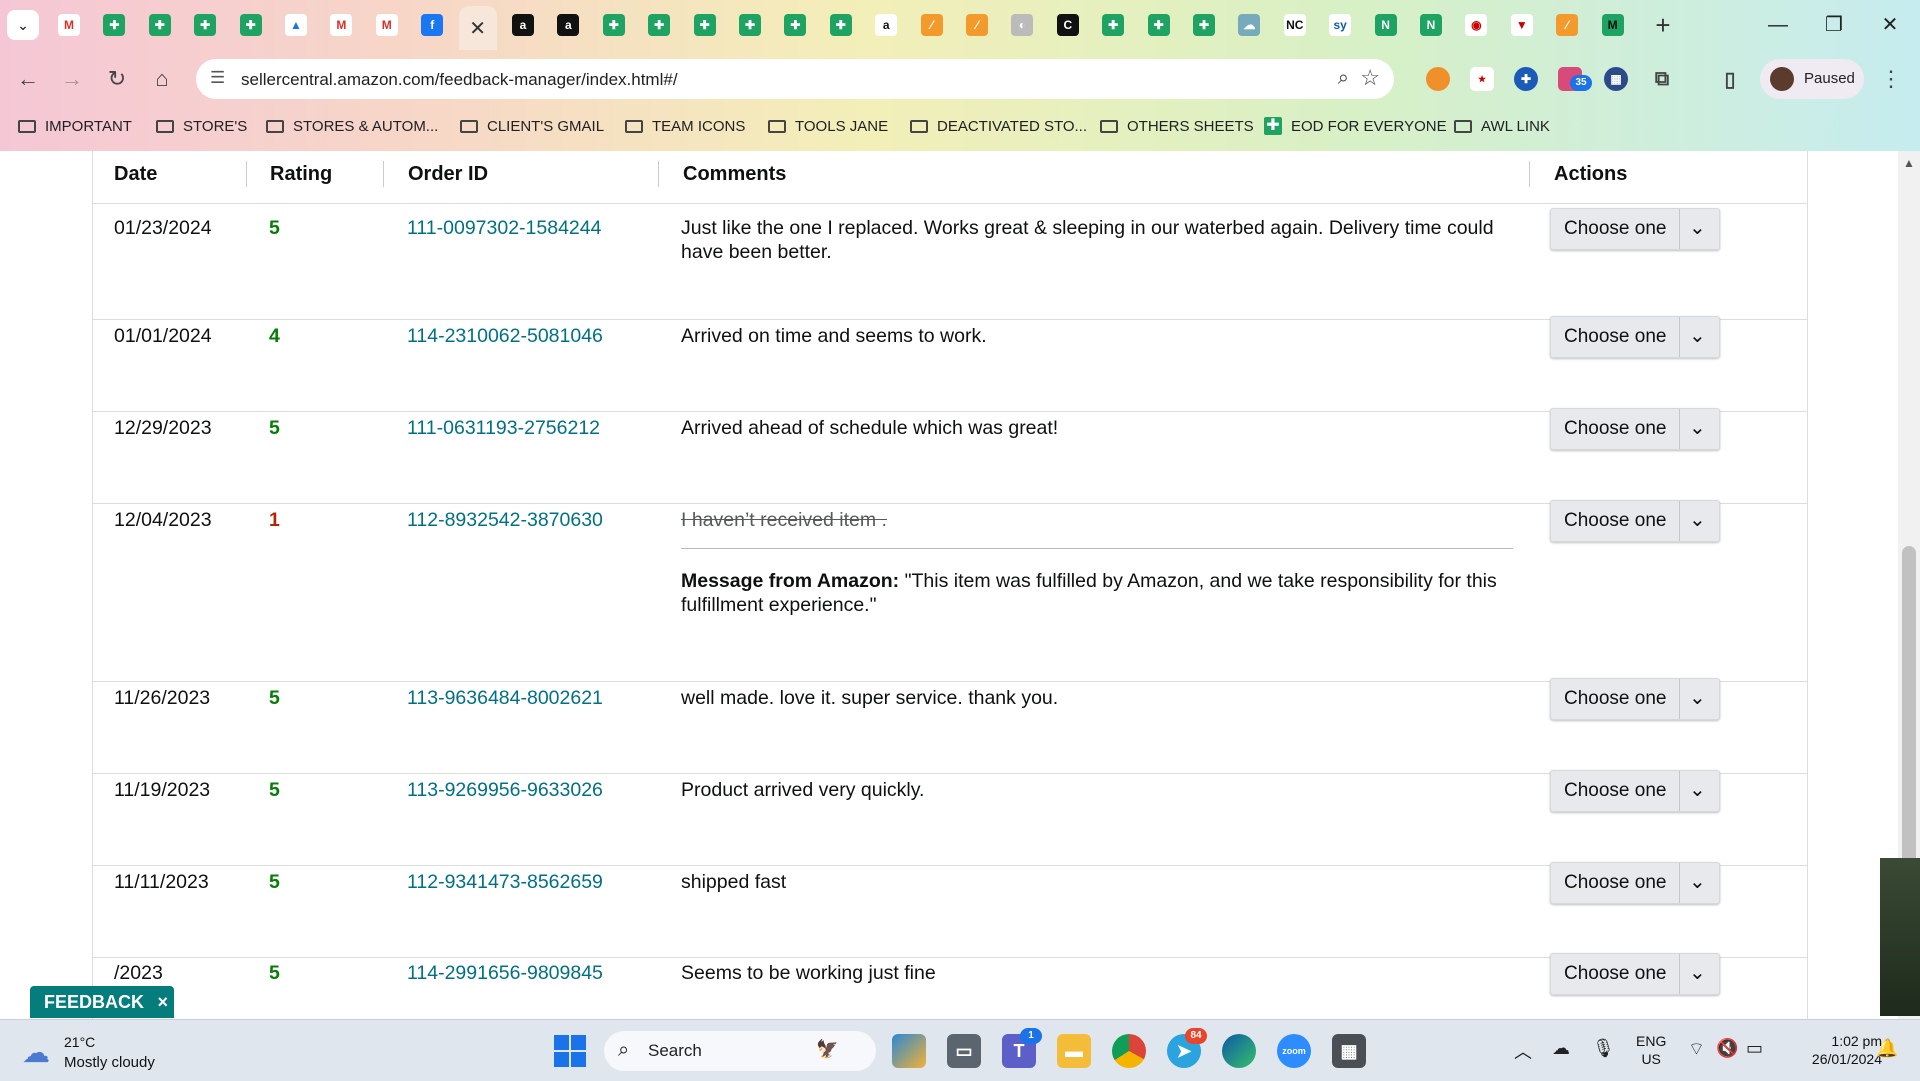  Describe the element at coordinates (1561, 1048) in the screenshot. I see `onedrive-icon: ☁` at that location.